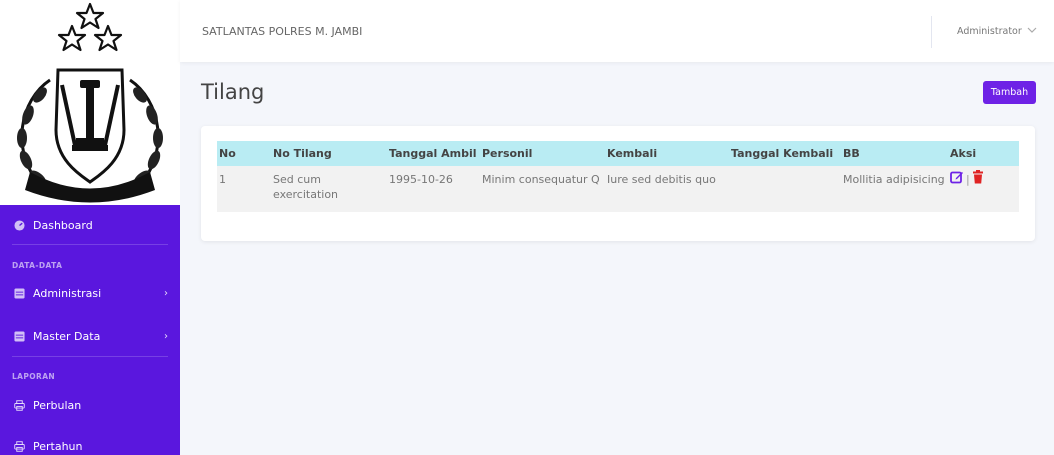 The width and height of the screenshot is (1054, 455). What do you see at coordinates (989, 31) in the screenshot?
I see `user-name: Administrator` at bounding box center [989, 31].